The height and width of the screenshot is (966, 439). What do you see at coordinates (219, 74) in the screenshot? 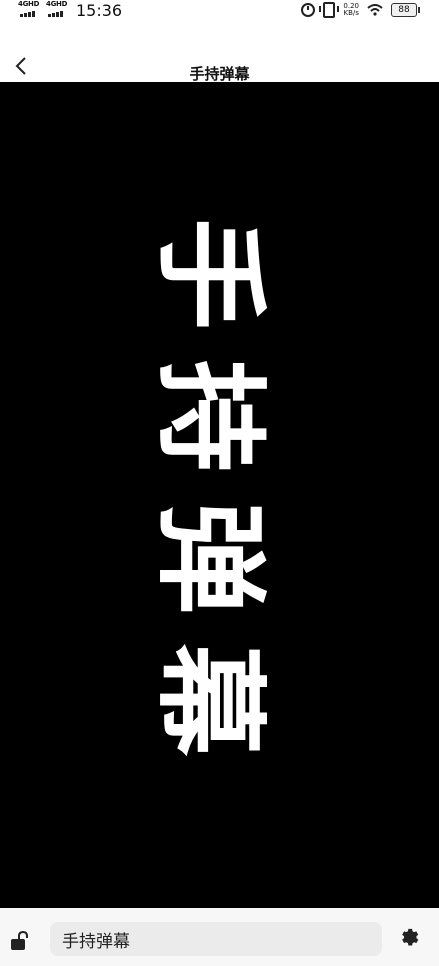
I see `page-title: 手持弹幕` at bounding box center [219, 74].